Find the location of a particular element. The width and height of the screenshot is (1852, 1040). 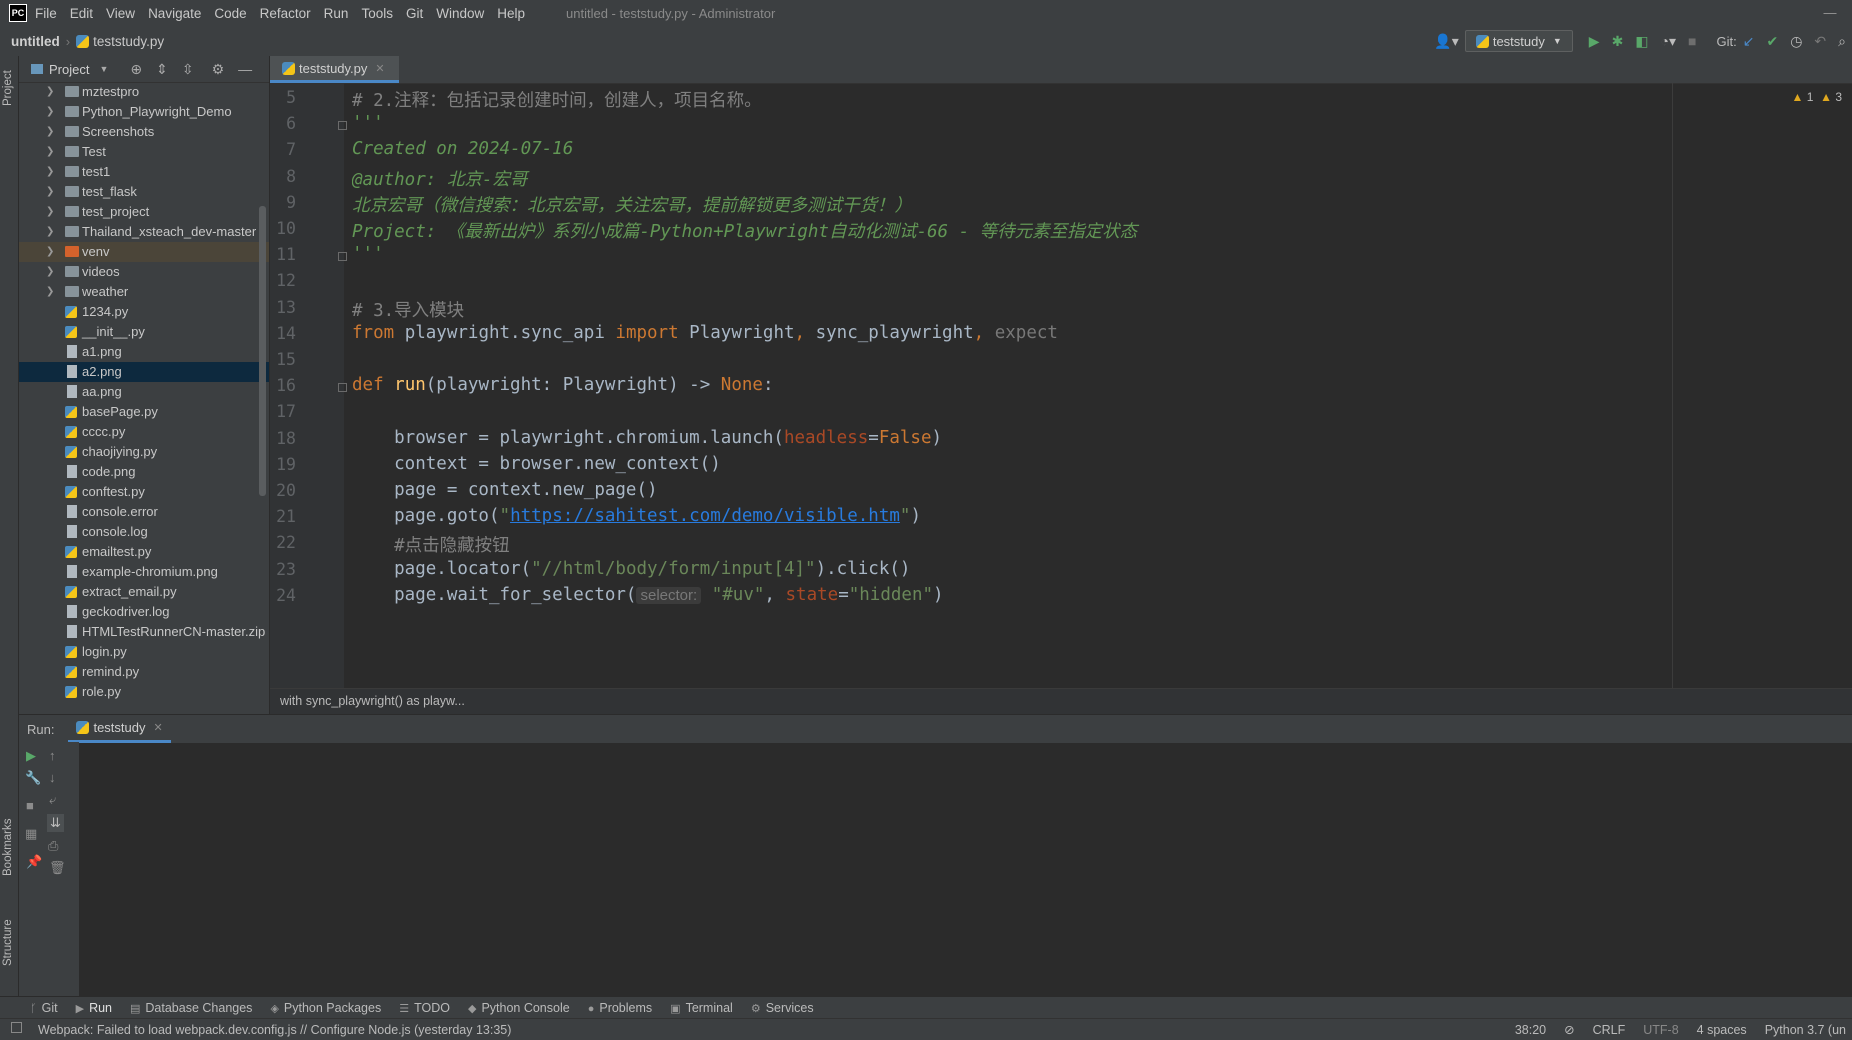

up-arrow-icon: ↑ is located at coordinates (52, 755).